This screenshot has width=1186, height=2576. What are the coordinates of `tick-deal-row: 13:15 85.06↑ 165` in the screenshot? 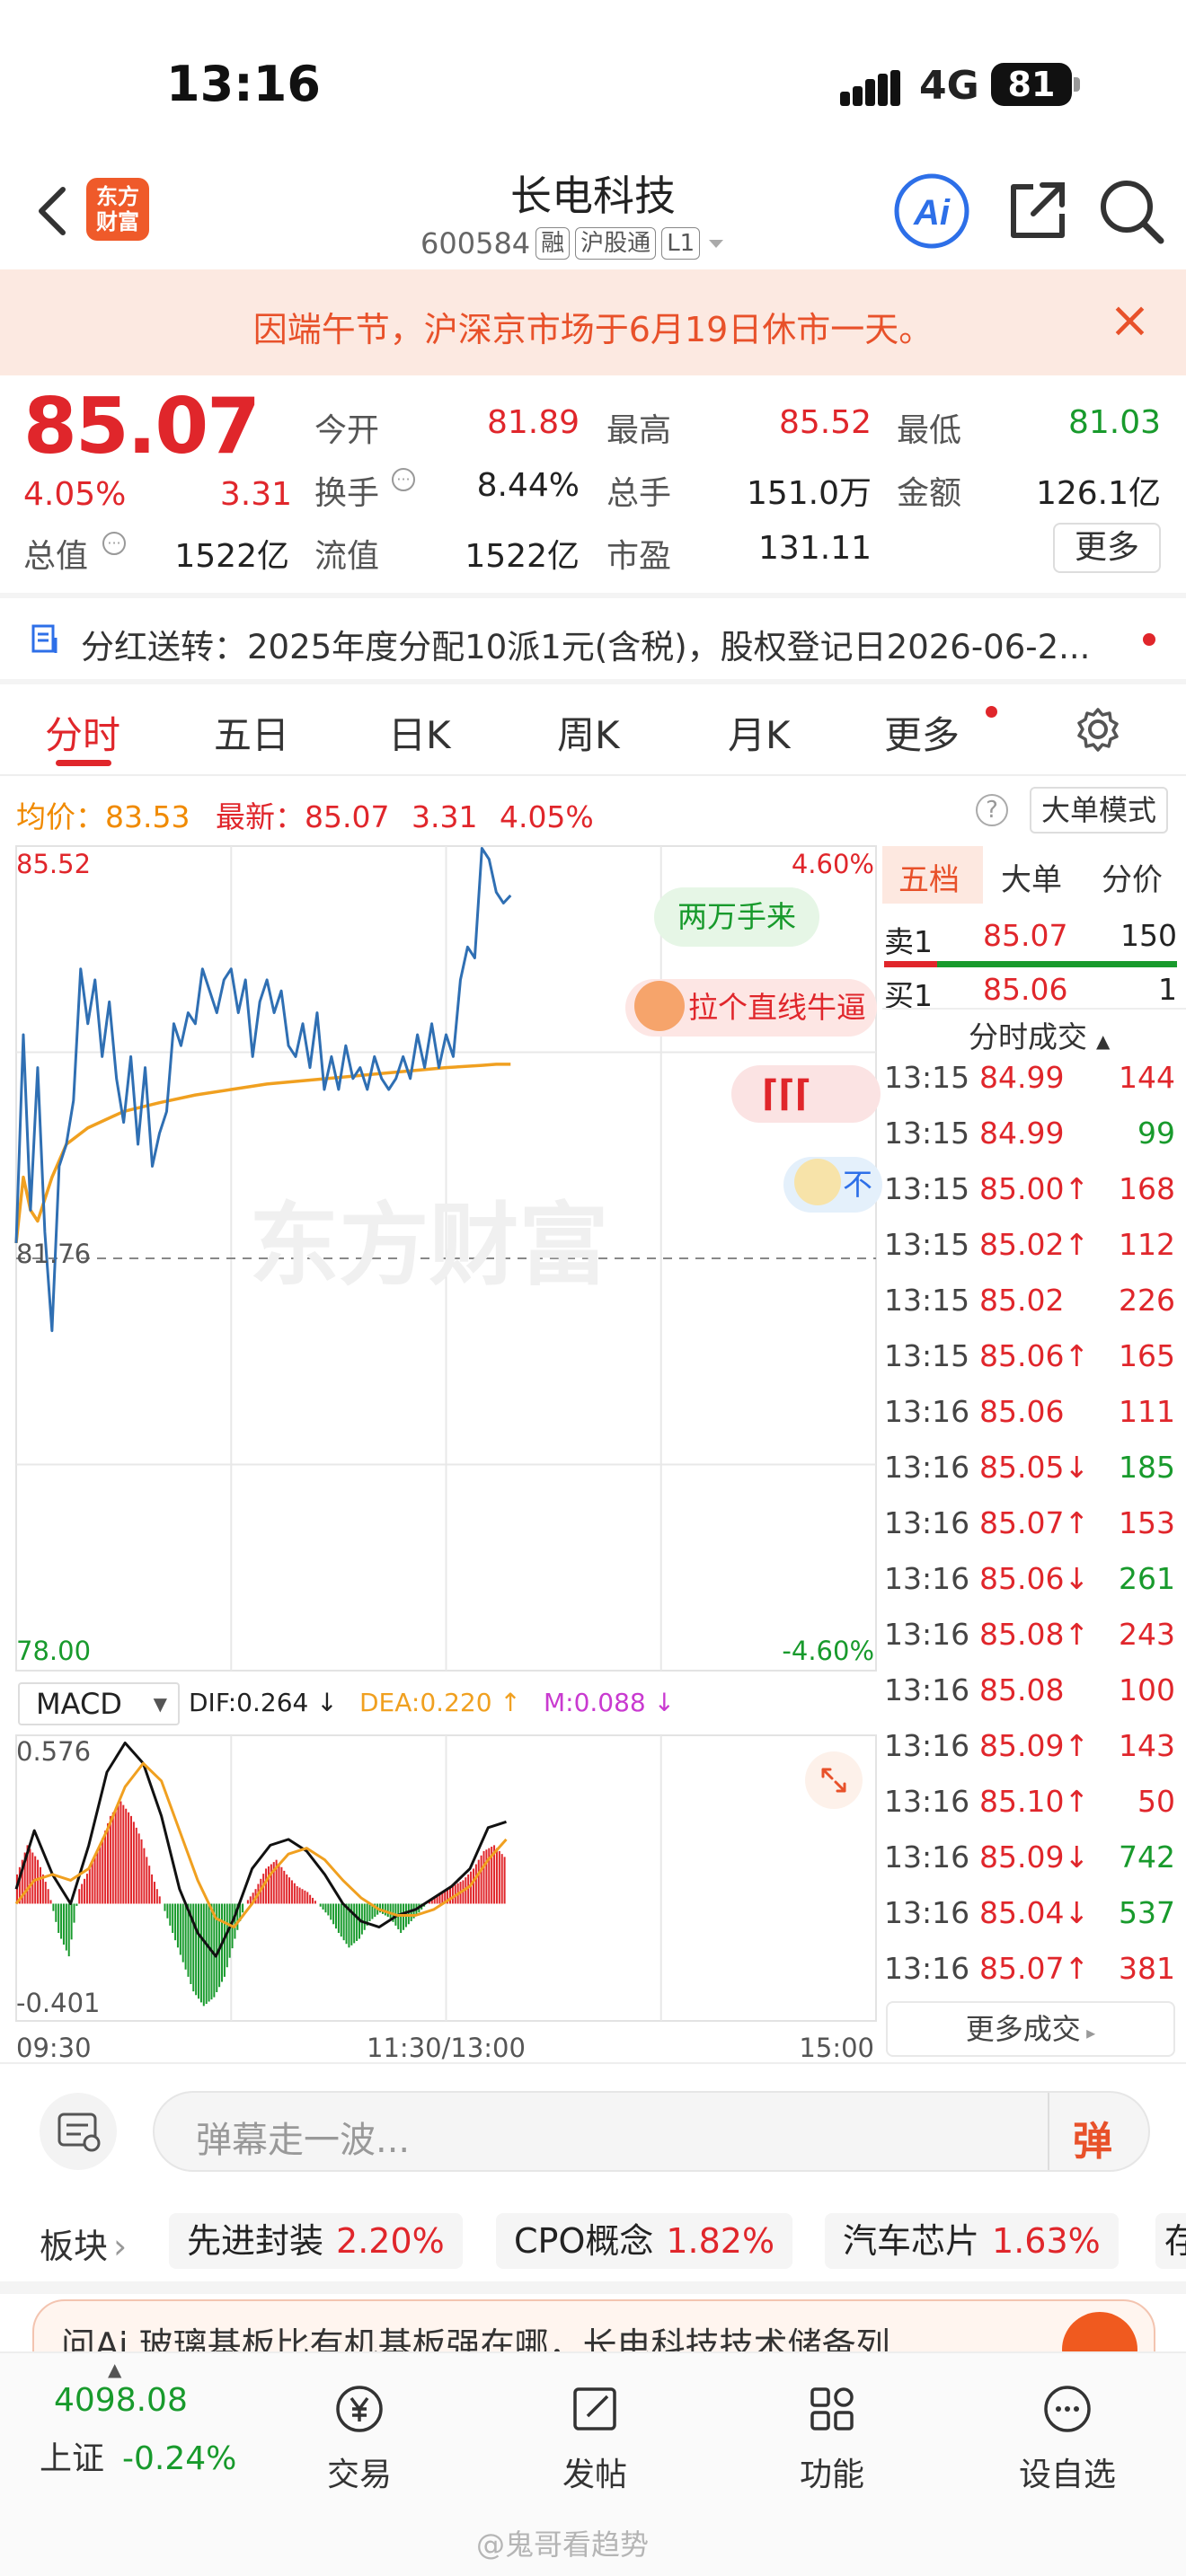 It's located at (1030, 1366).